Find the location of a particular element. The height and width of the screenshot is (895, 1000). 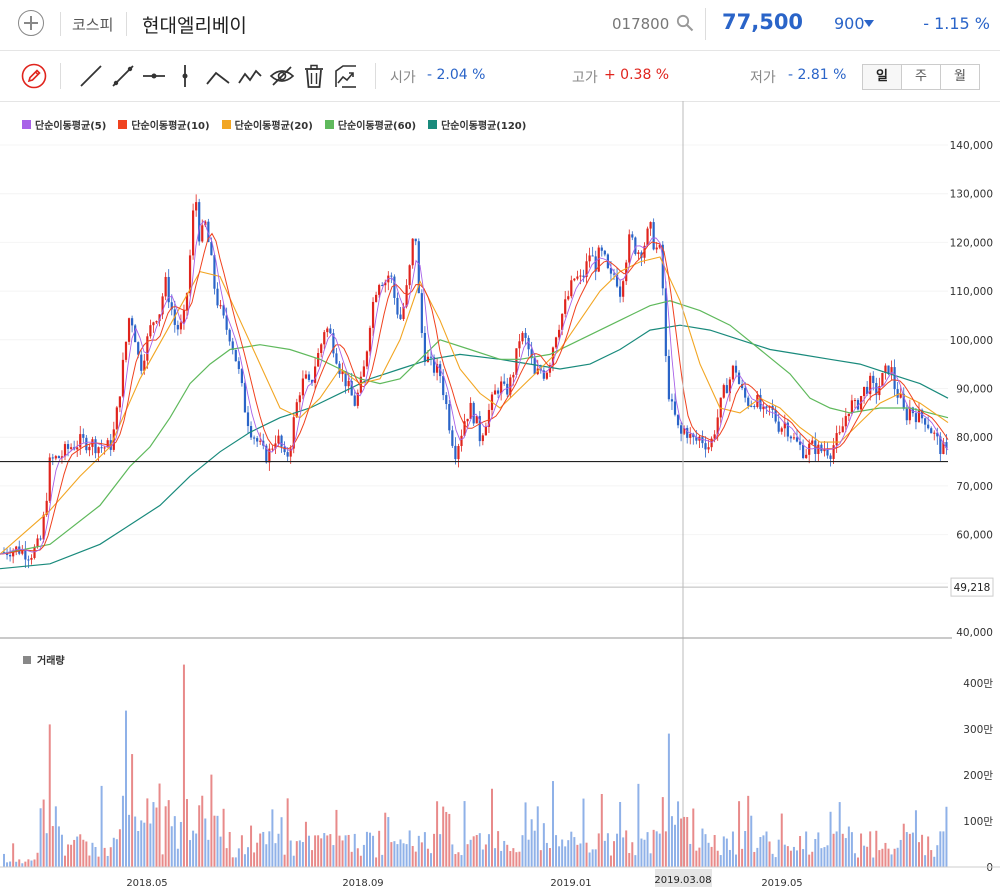

legend-item-ma60: 단순이동평균(60) is located at coordinates (370, 124).